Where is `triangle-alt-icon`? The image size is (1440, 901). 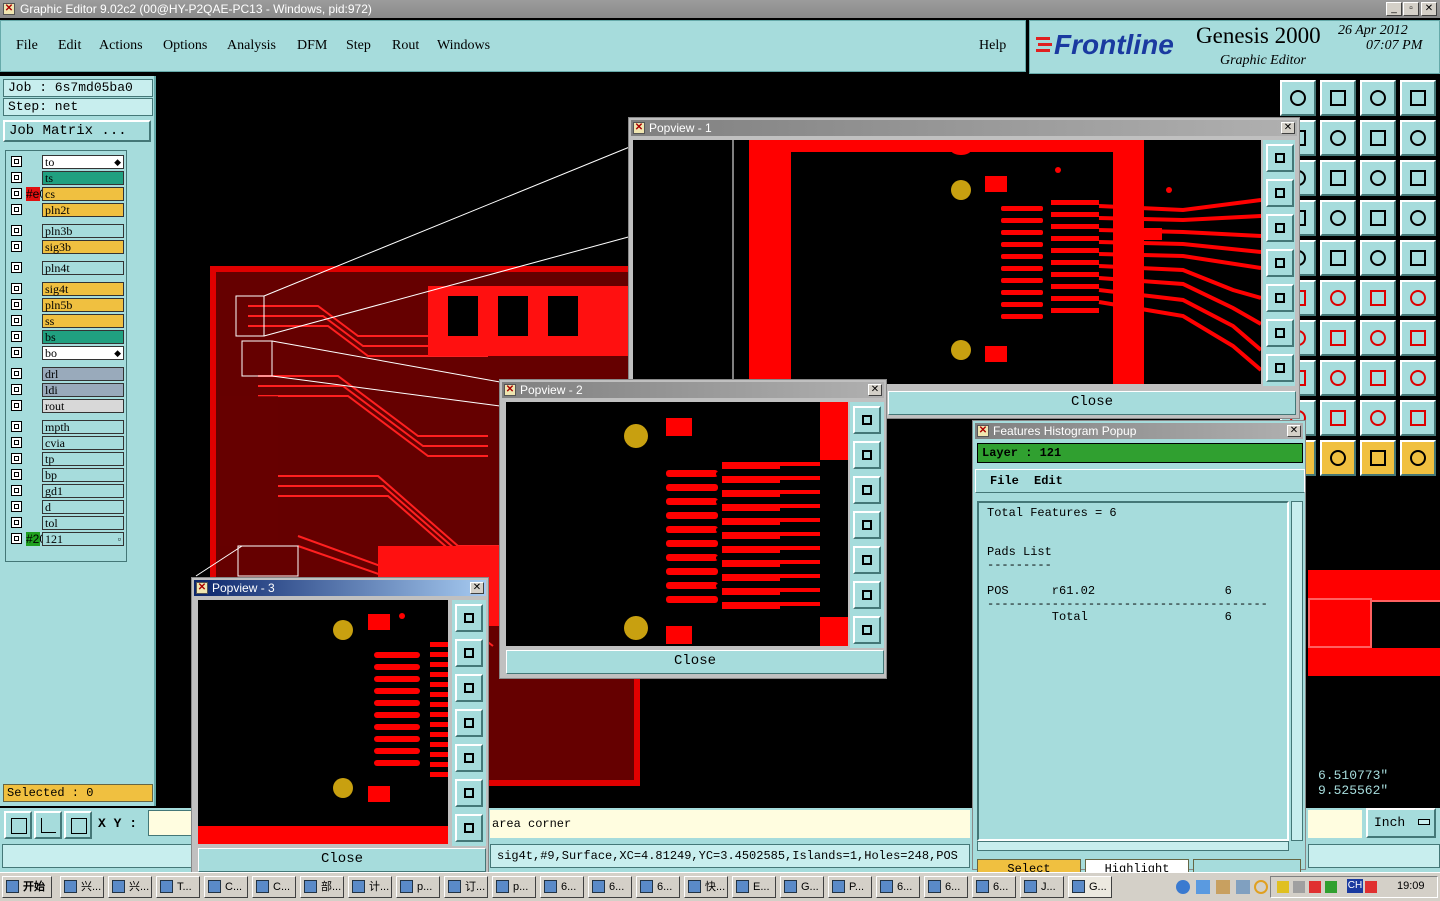 triangle-alt-icon is located at coordinates (1378, 418).